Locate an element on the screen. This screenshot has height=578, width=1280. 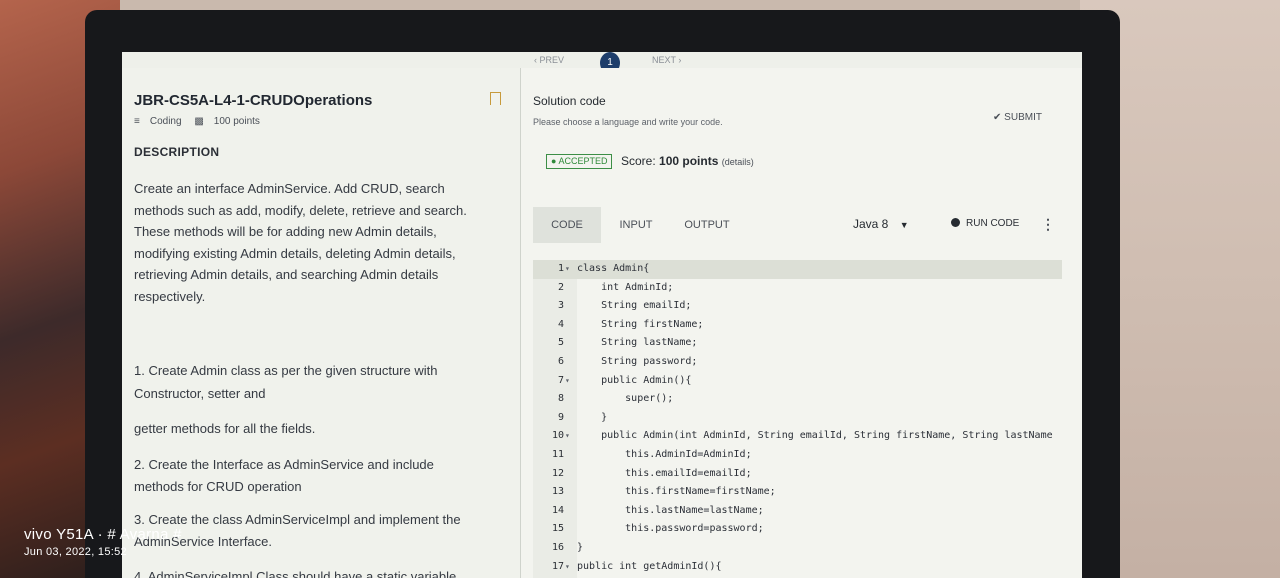
submit-button: ✔ SUBMIT is located at coordinates (1017, 117).